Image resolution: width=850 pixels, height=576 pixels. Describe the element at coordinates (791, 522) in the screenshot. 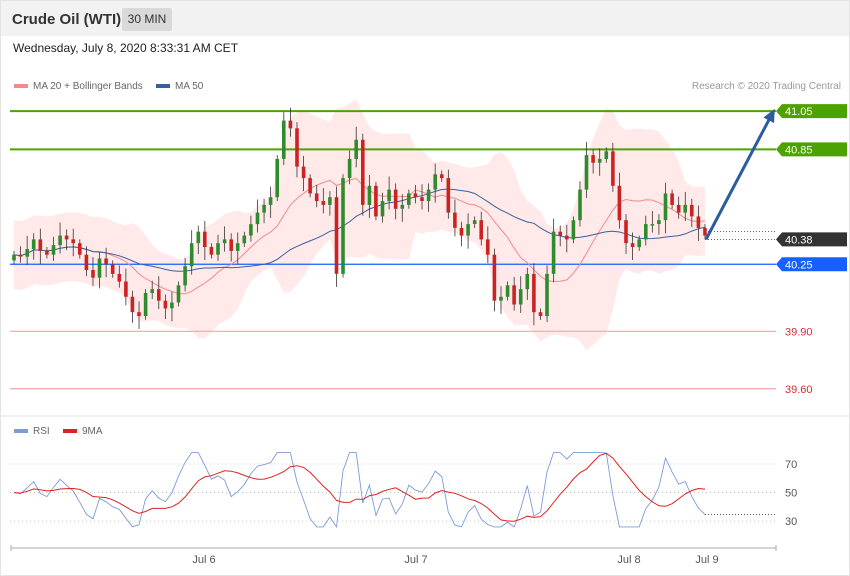

I see `rsi-level-label-30: 30` at that location.